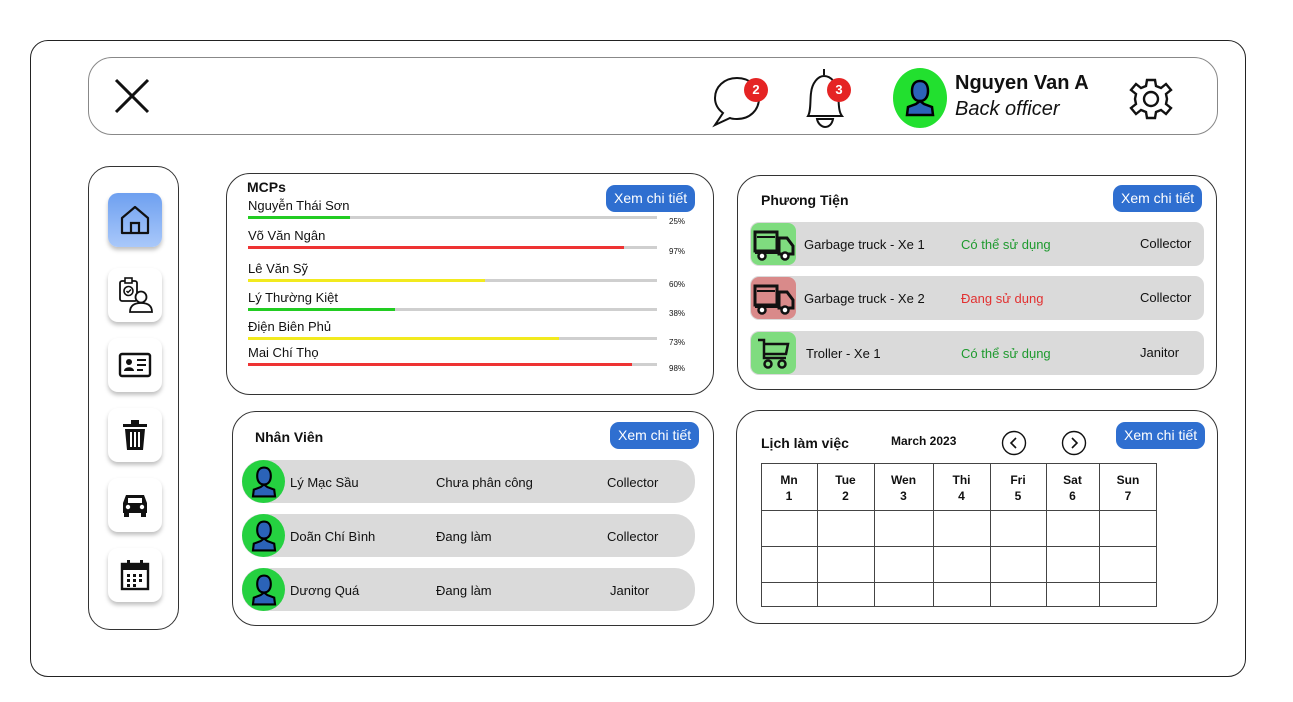 The width and height of the screenshot is (1293, 702). What do you see at coordinates (1014, 443) in the screenshot?
I see `prev-month-button` at bounding box center [1014, 443].